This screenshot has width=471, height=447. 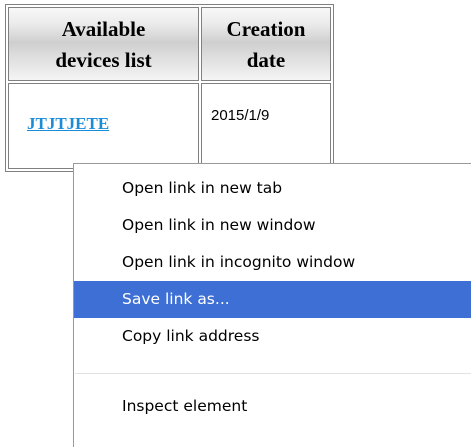 What do you see at coordinates (240, 115) in the screenshot?
I see `creation-date-value: 2015/1/9` at bounding box center [240, 115].